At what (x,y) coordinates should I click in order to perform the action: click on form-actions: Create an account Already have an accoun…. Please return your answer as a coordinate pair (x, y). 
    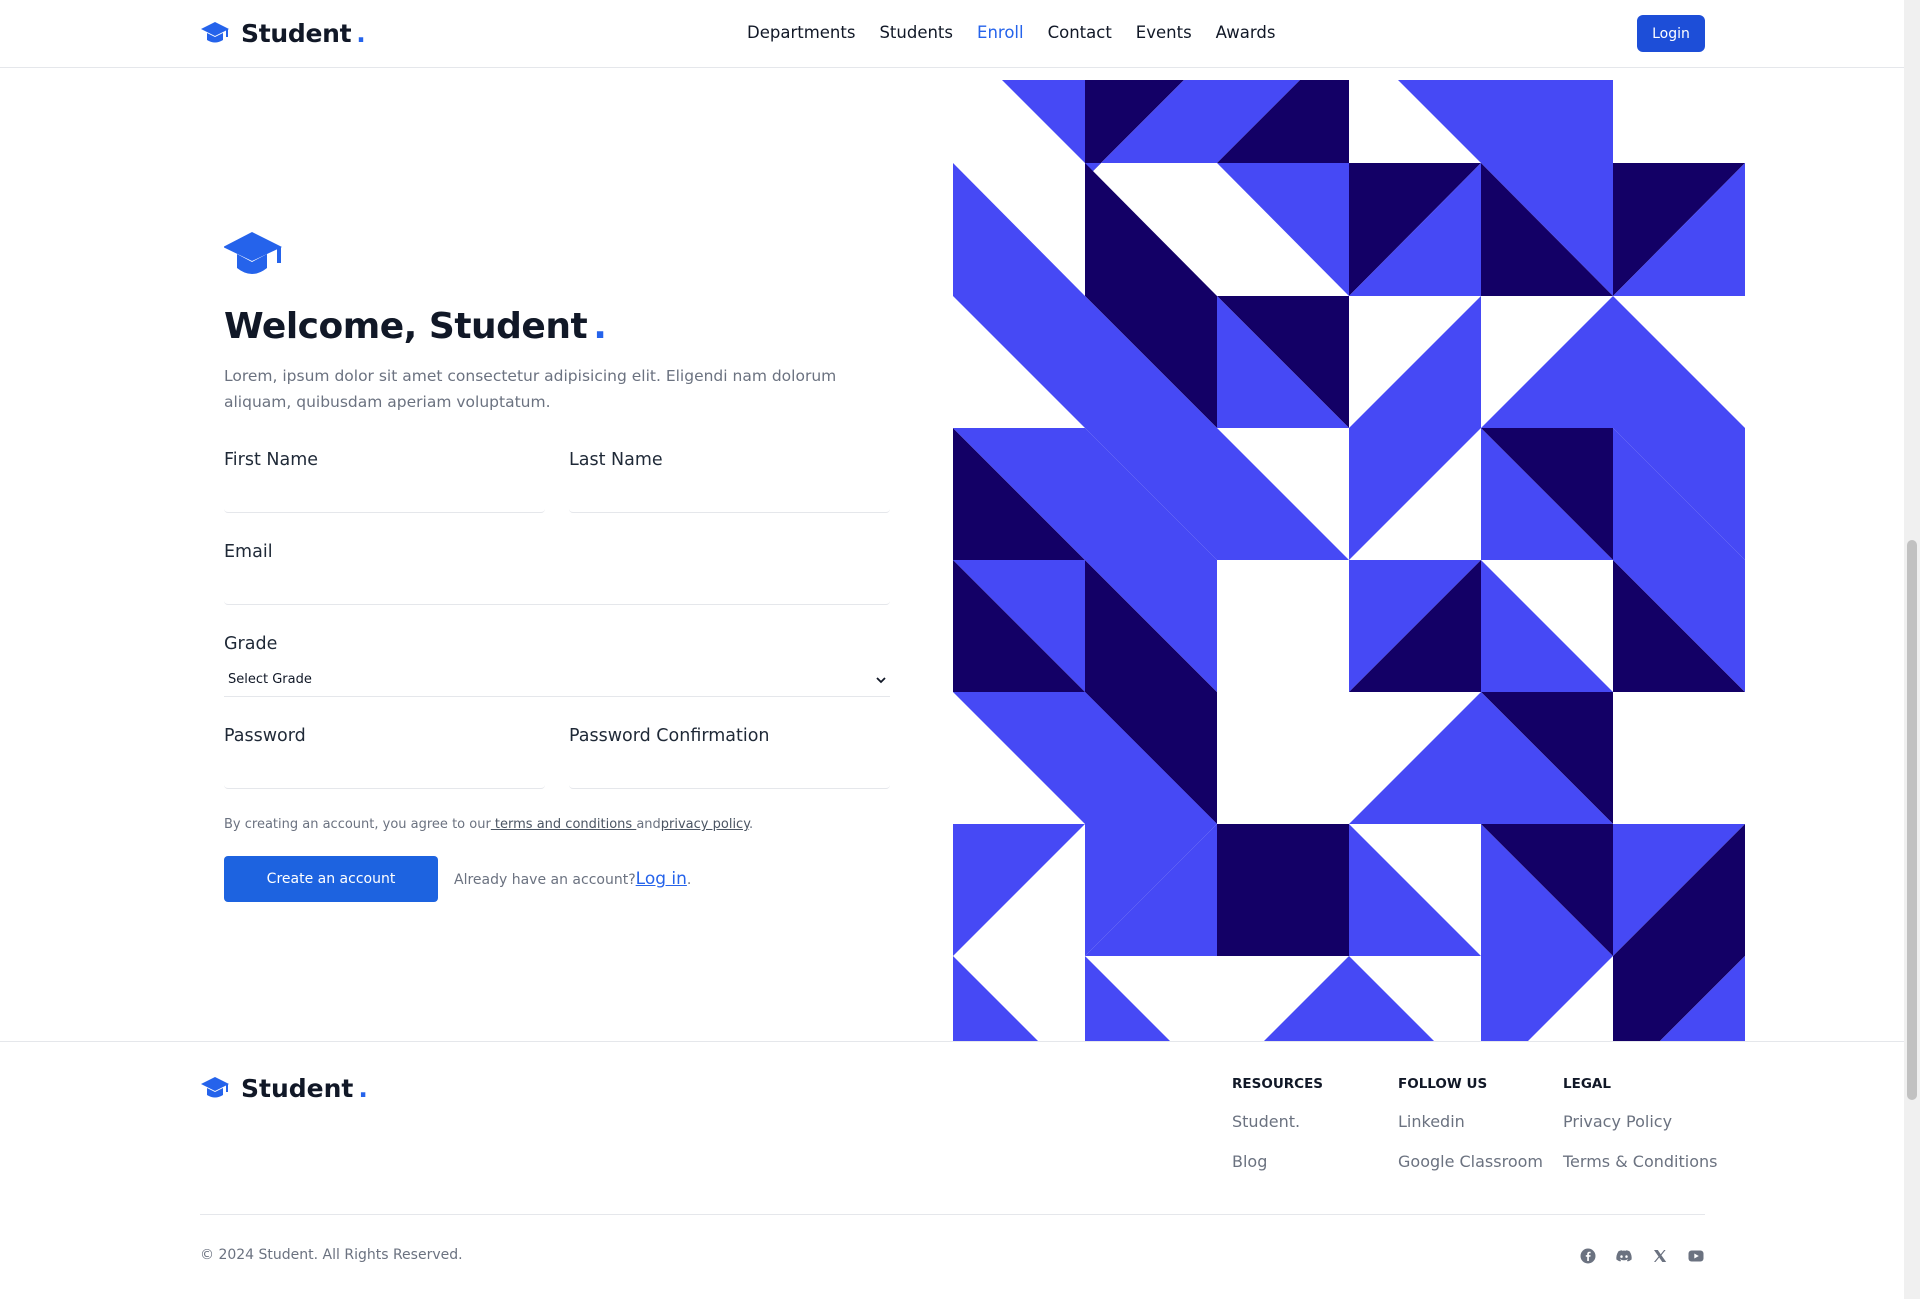
    Looking at the image, I should click on (557, 879).